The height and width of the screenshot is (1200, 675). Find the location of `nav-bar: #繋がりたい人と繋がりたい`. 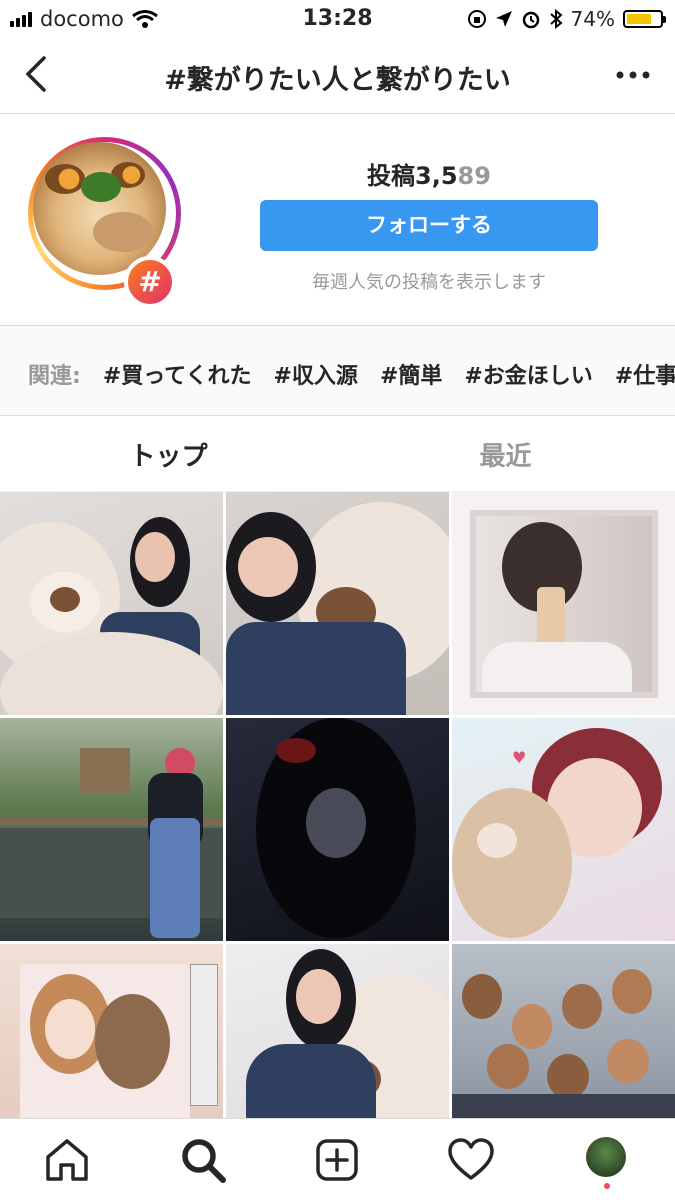

nav-bar: #繋がりたい人と繋がりたい is located at coordinates (337, 76).